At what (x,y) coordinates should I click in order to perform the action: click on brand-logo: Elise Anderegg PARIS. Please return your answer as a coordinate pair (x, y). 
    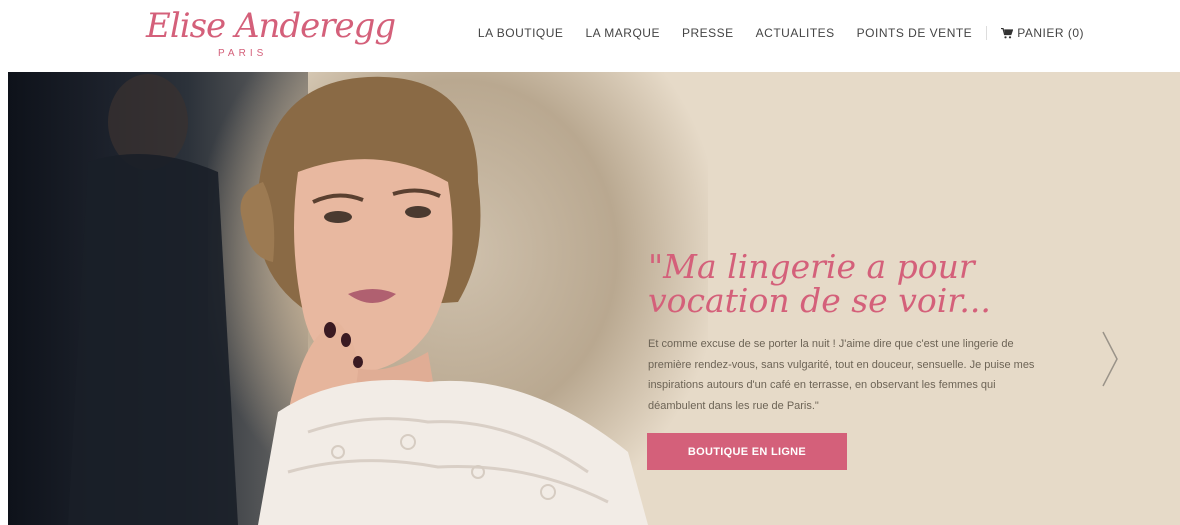
    Looking at the image, I should click on (271, 36).